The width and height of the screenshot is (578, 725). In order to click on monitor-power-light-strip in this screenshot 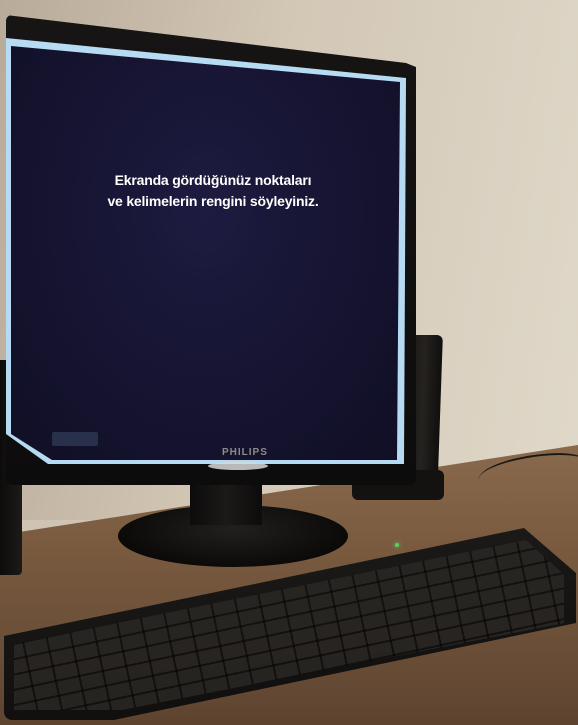, I will do `click(238, 466)`.